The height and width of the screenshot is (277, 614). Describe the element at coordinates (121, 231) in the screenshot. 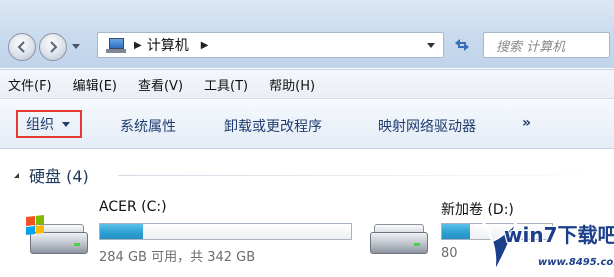

I see `drive-c-usage-fill` at that location.